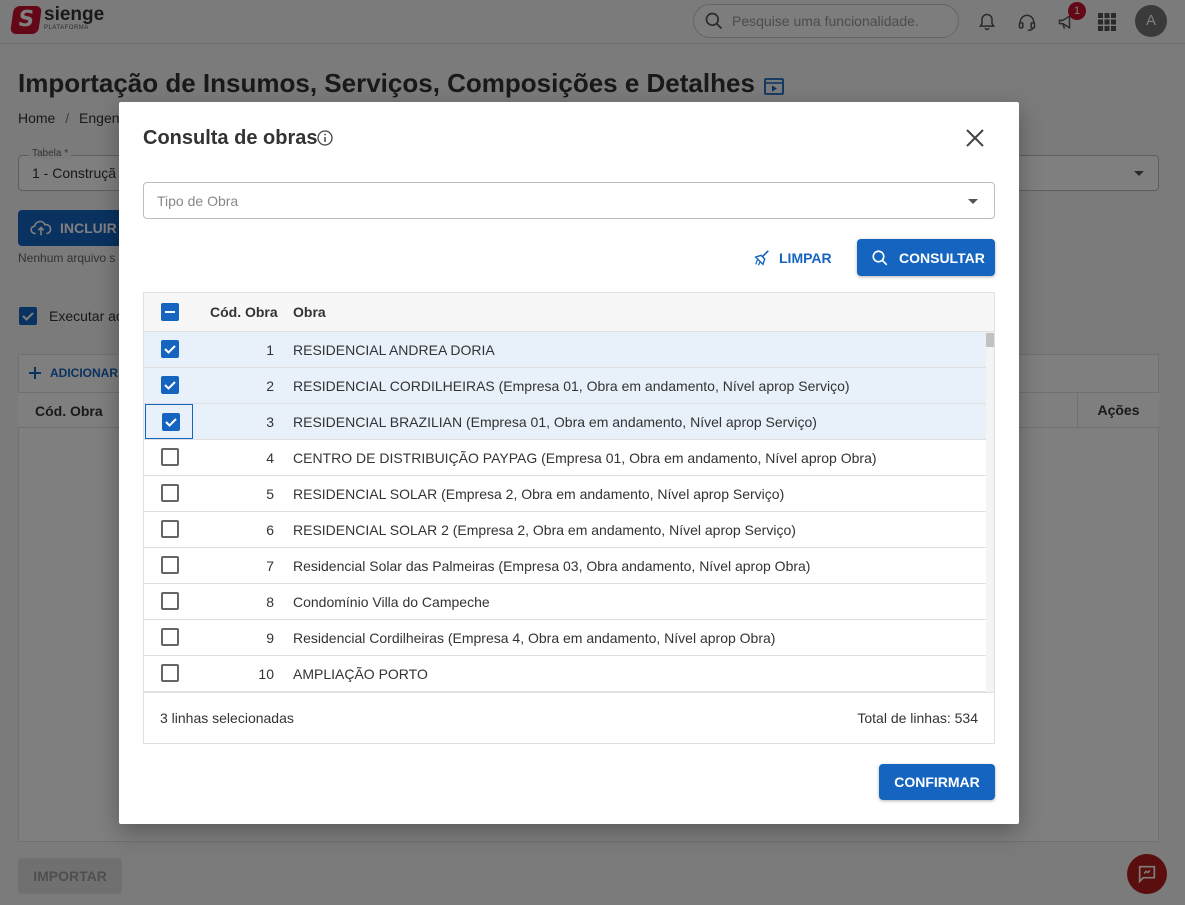 The width and height of the screenshot is (1185, 905). I want to click on search-icon, so click(880, 257).